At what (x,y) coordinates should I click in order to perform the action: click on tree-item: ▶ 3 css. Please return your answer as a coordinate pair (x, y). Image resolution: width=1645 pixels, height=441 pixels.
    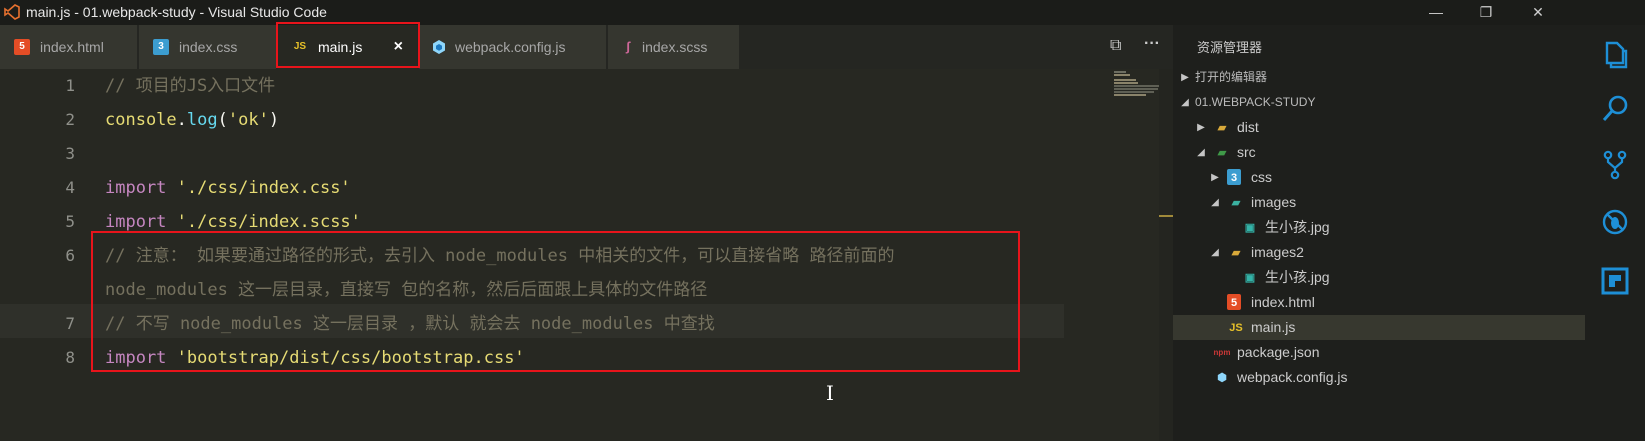
    Looking at the image, I should click on (1379, 177).